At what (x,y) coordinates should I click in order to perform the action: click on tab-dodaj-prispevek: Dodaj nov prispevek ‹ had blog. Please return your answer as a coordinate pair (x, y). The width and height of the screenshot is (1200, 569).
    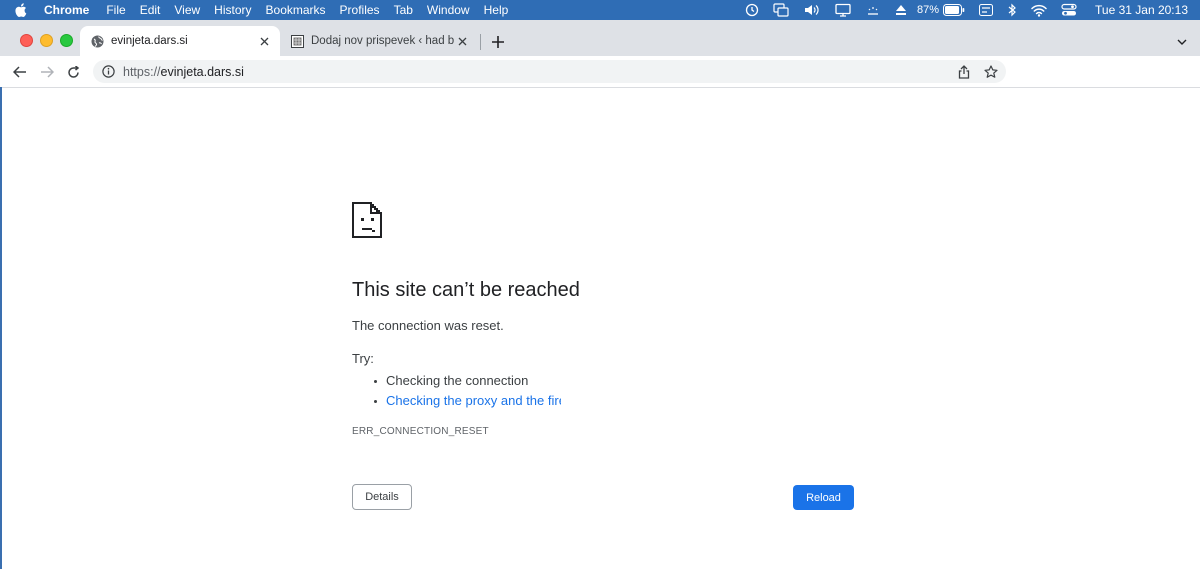
    Looking at the image, I should click on (380, 41).